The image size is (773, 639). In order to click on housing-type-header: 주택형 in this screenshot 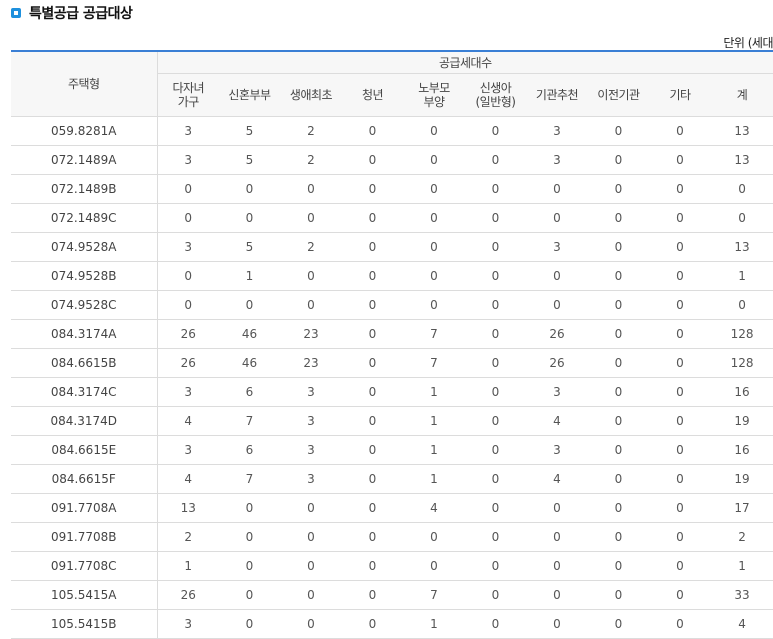, I will do `click(84, 83)`.